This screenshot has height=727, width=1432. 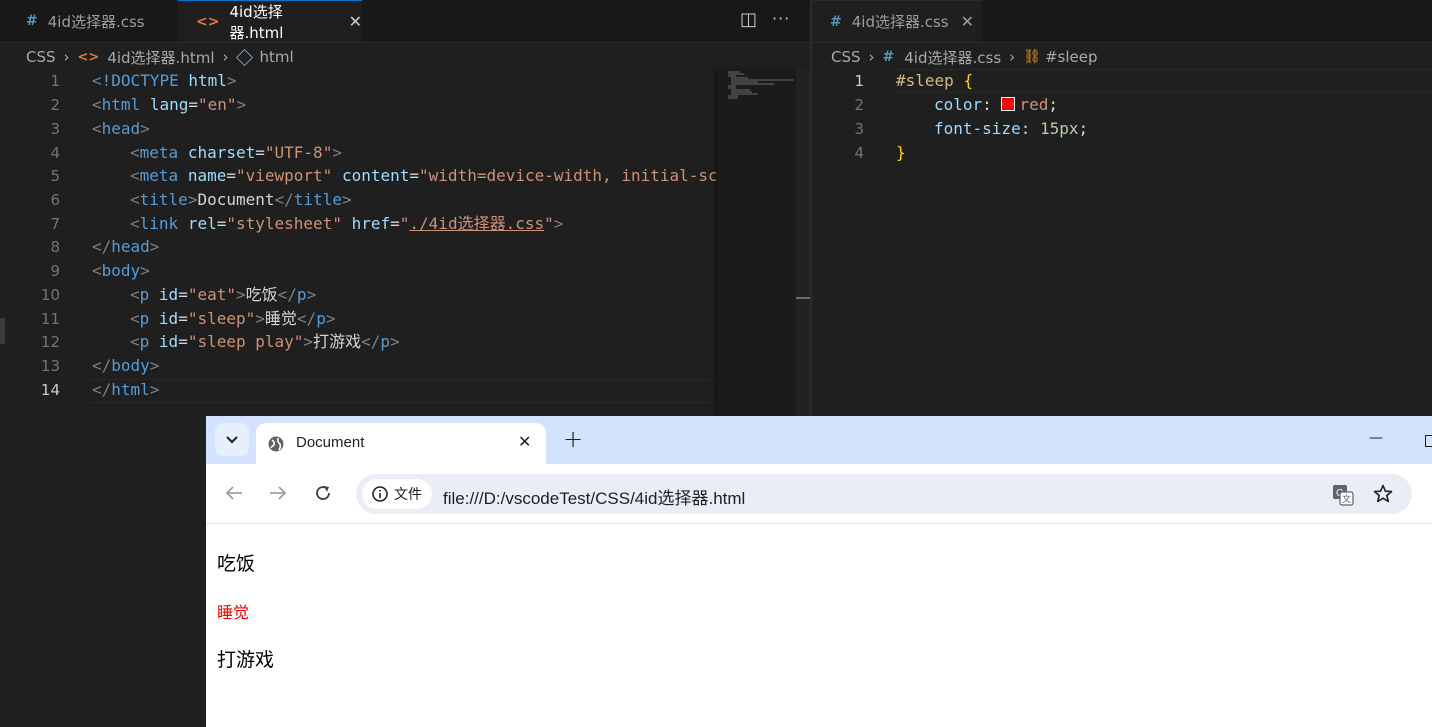 What do you see at coordinates (126, 246) in the screenshot?
I see `code-line: </head>` at bounding box center [126, 246].